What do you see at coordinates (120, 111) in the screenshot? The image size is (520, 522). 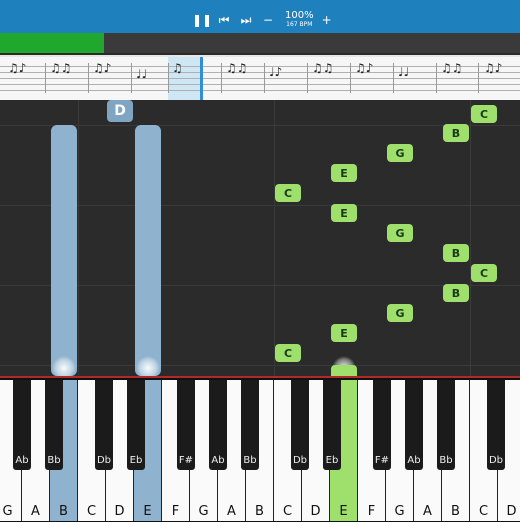 I see `top-note-label: D` at bounding box center [120, 111].